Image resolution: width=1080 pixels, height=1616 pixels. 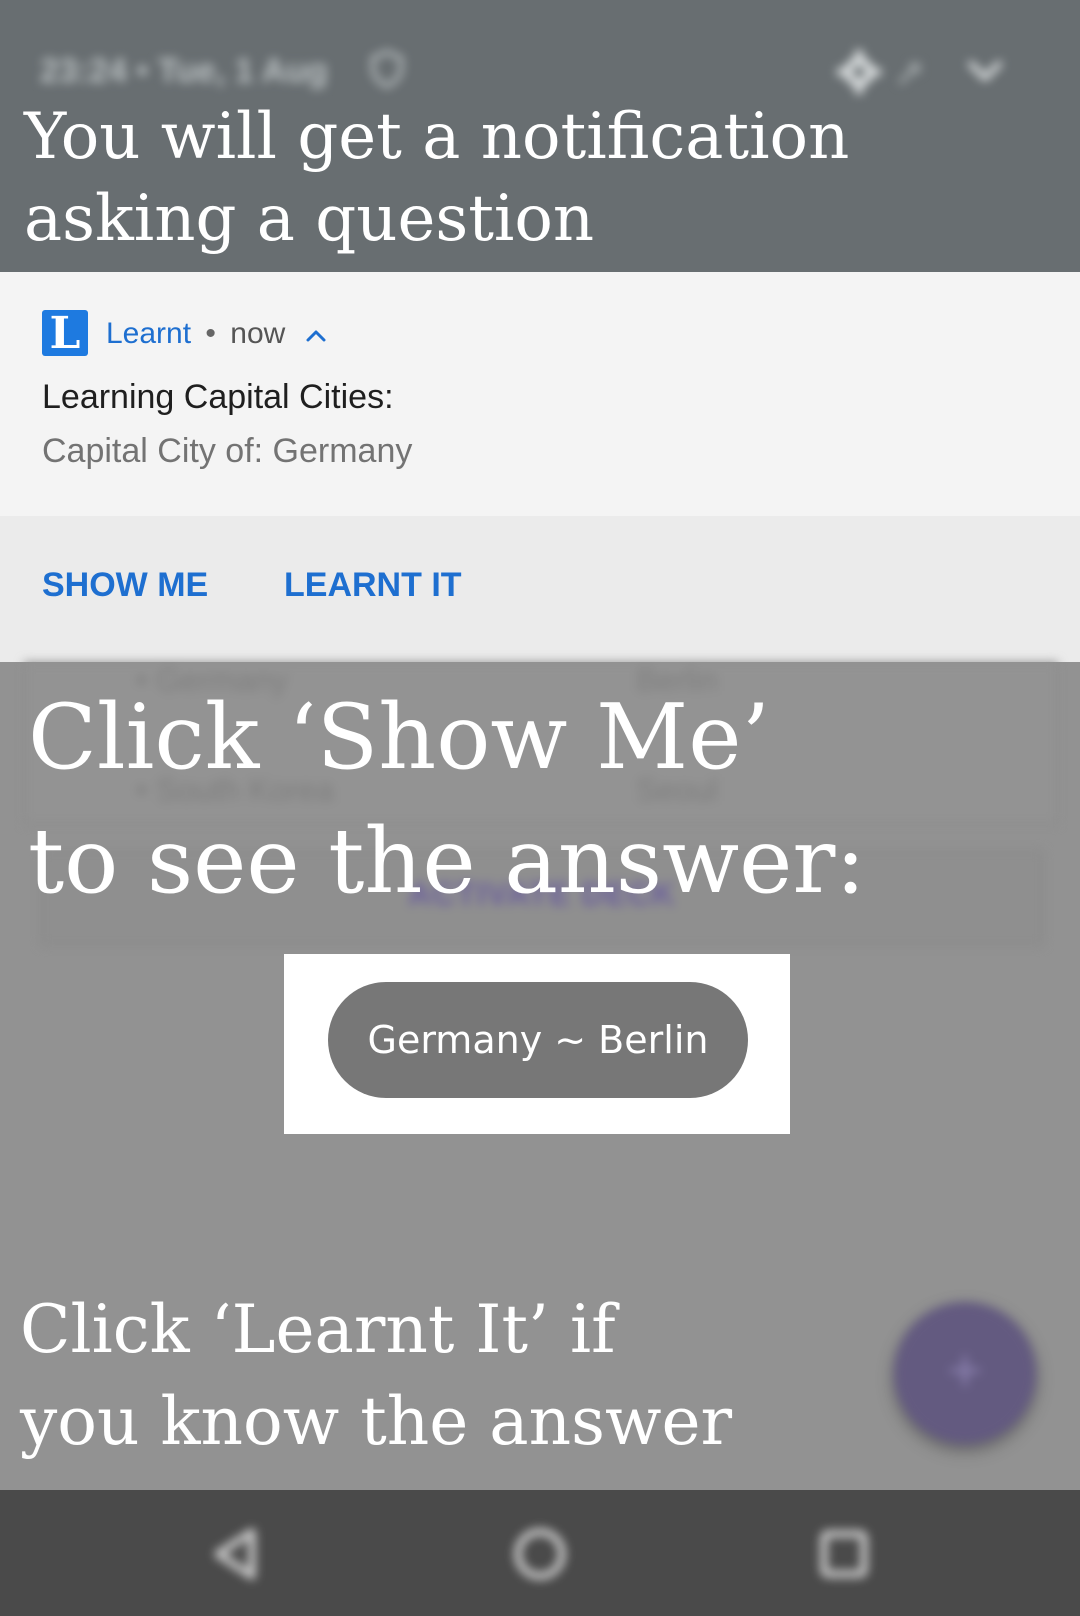 What do you see at coordinates (387, 69) in the screenshot?
I see `shield-icon` at bounding box center [387, 69].